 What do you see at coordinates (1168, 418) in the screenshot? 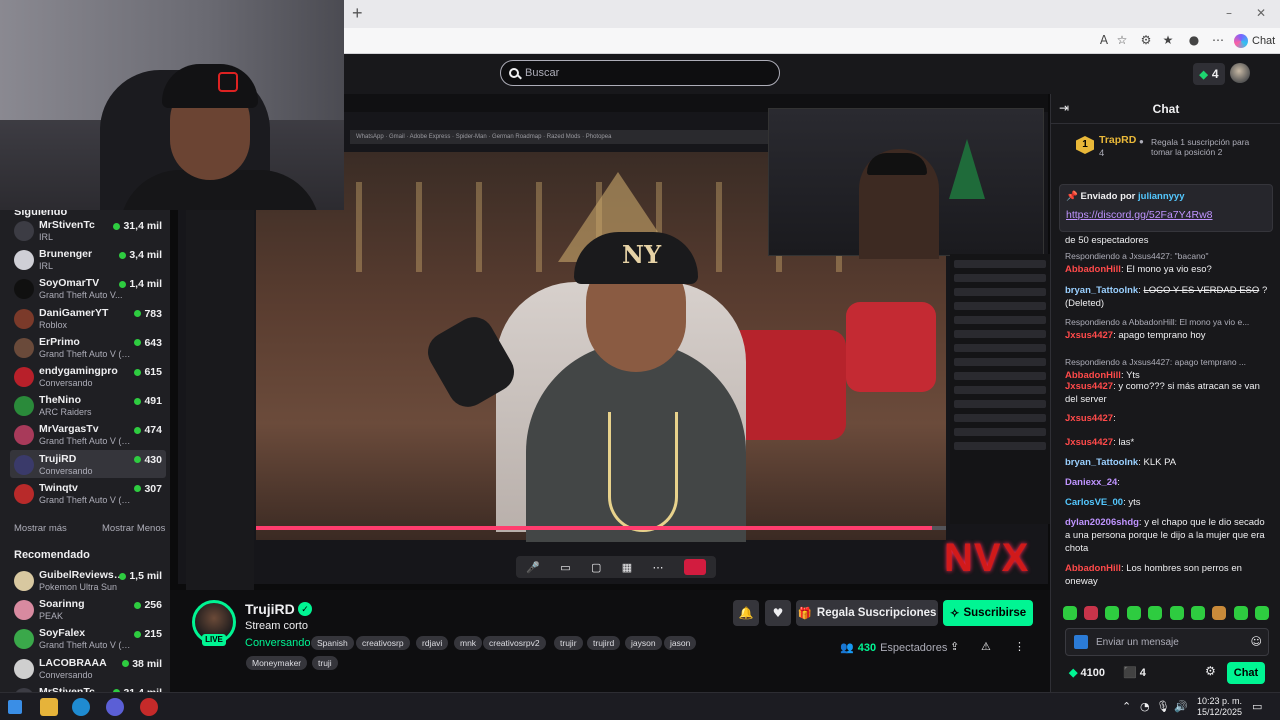
I see `chat-message: Jxsus4427:` at bounding box center [1168, 418].